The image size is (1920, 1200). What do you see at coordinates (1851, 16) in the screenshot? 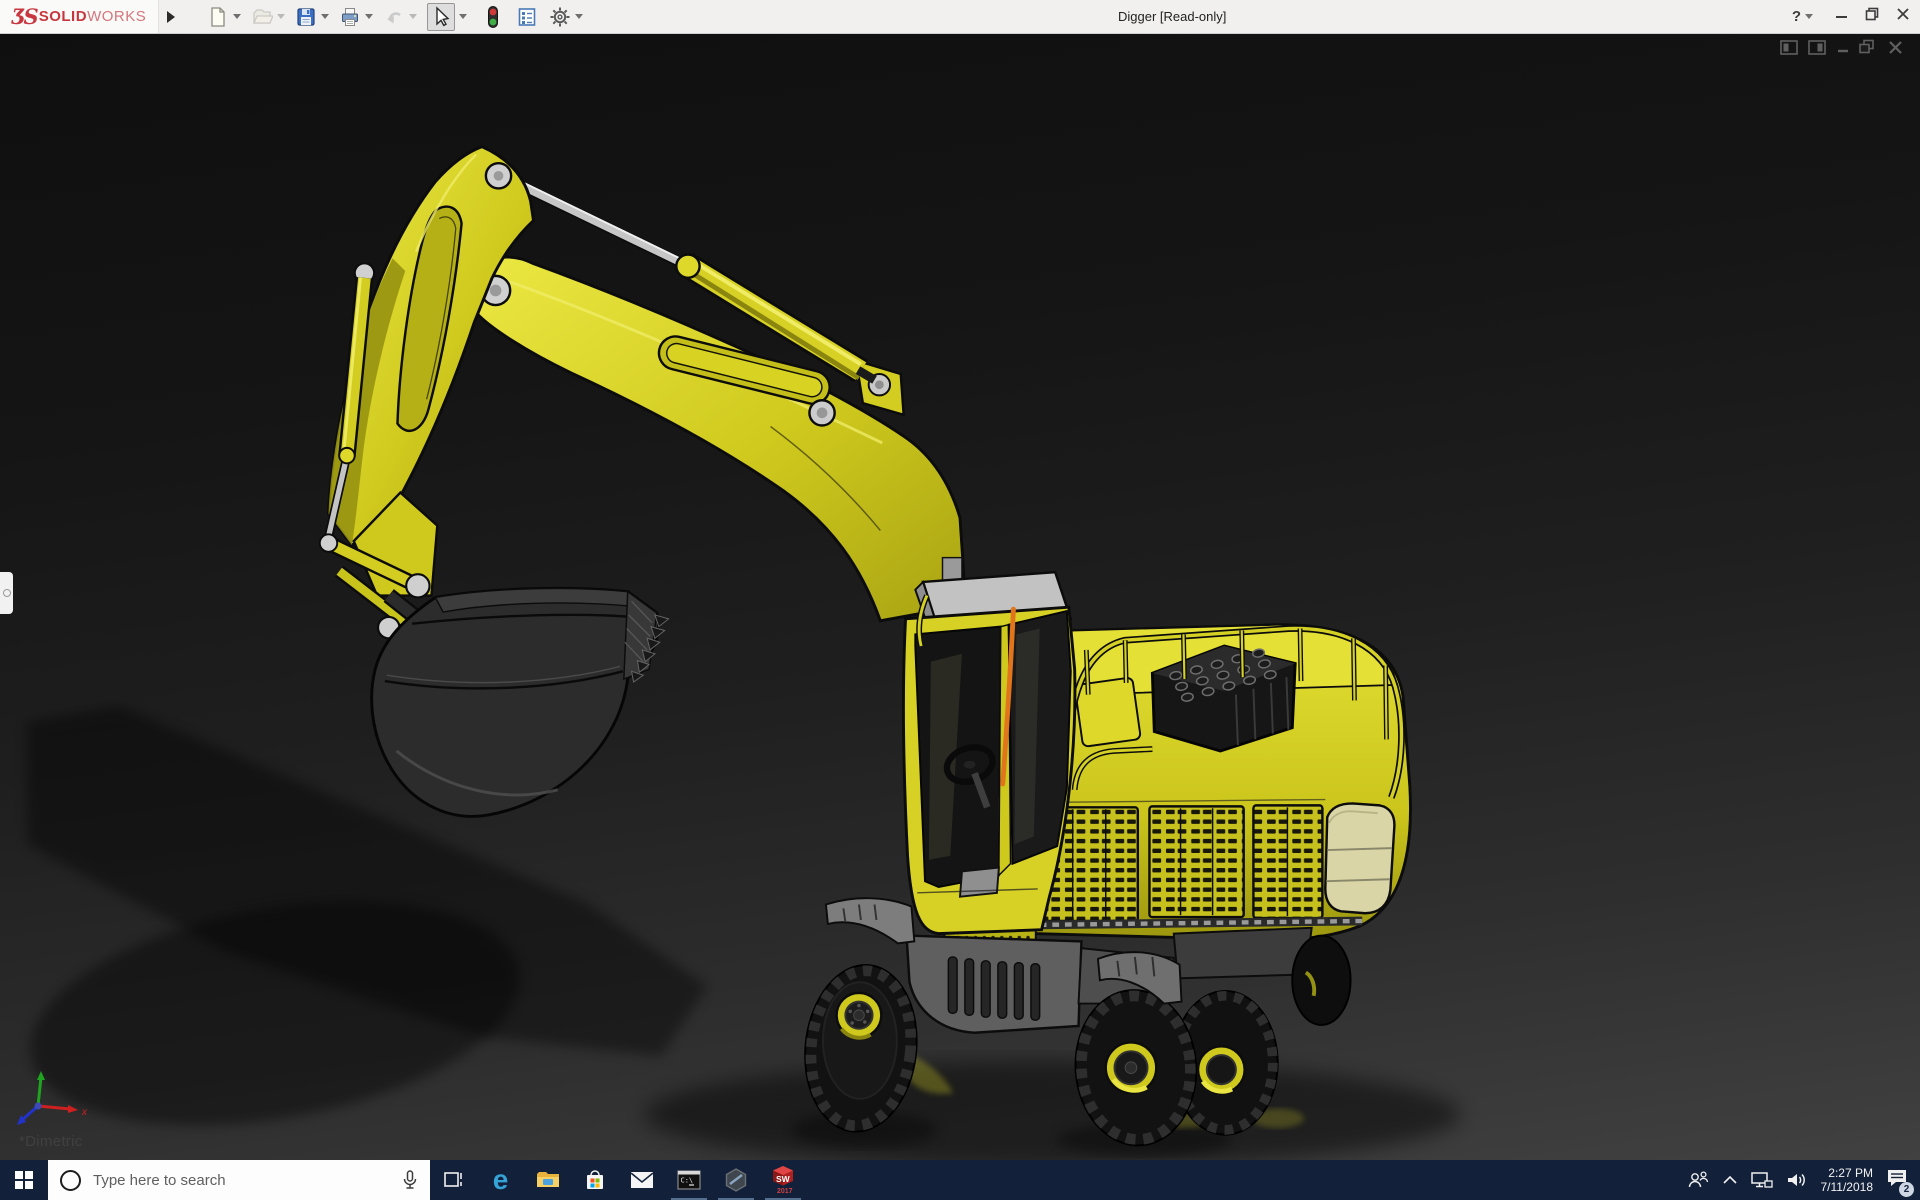
I see `window-controls: ?` at bounding box center [1851, 16].